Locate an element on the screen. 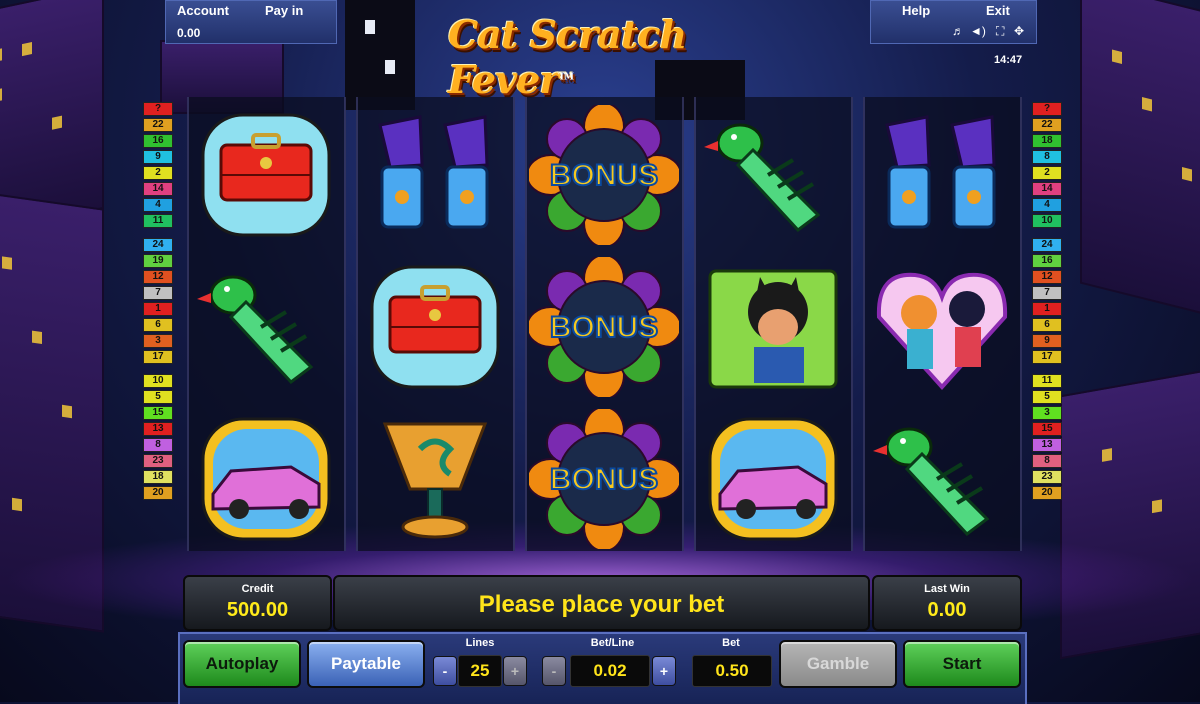 The height and width of the screenshot is (704, 1200). bet-label: Bet is located at coordinates (731, 643).